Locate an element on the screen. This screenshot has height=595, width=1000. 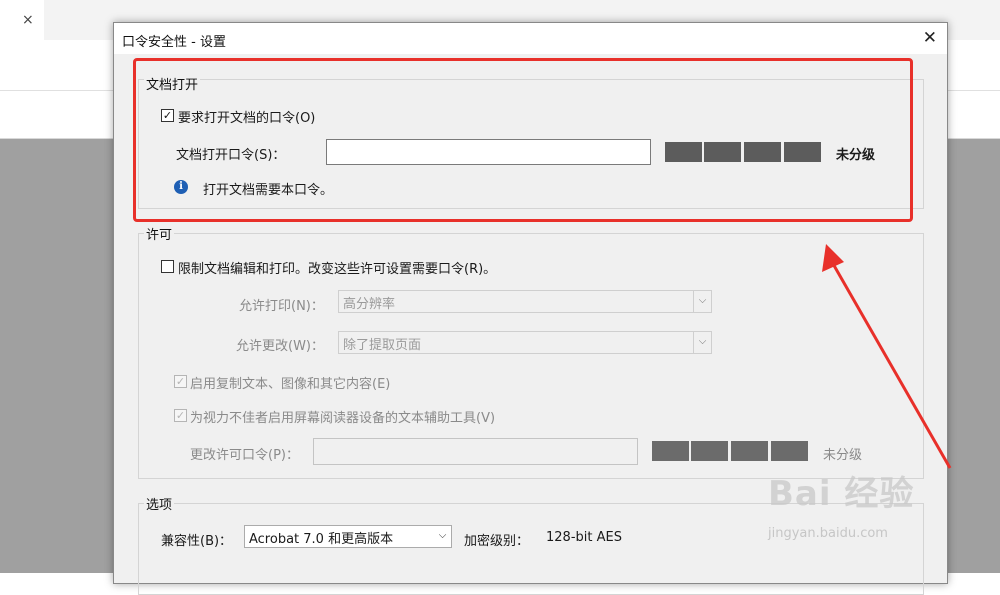
compatibility-label: 兼容性(B)： is located at coordinates (197, 541).